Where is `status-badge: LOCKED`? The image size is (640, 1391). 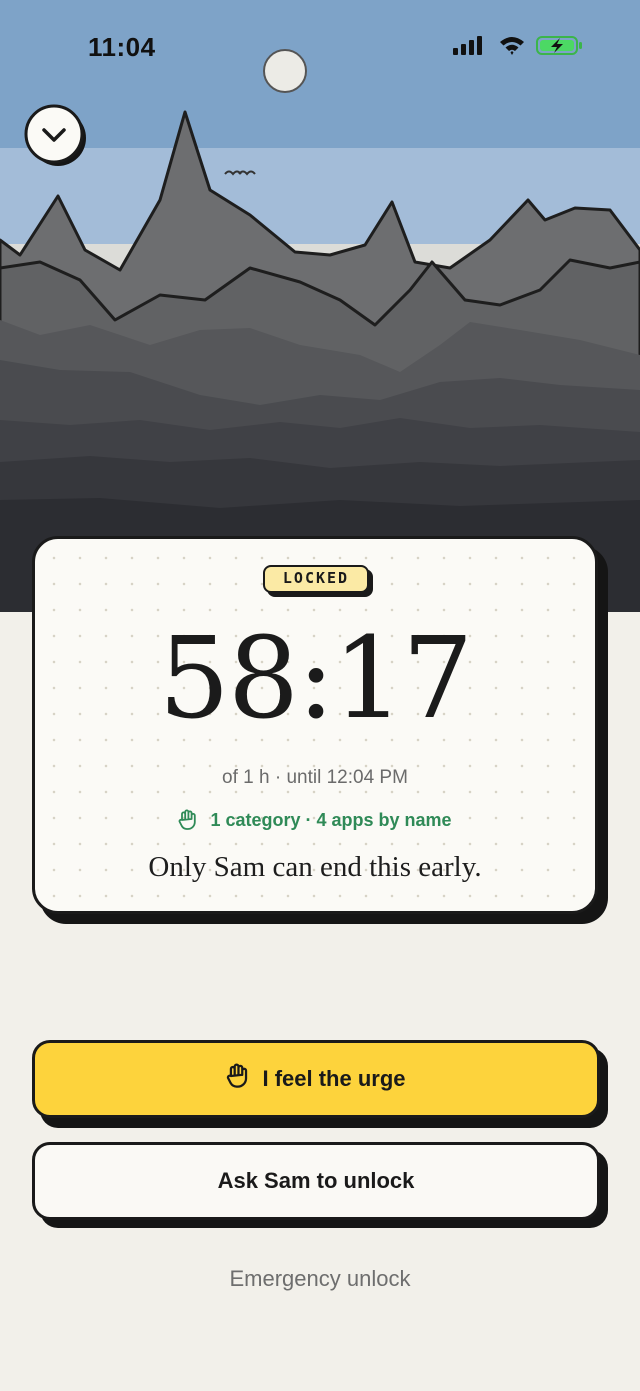 status-badge: LOCKED is located at coordinates (318, 581).